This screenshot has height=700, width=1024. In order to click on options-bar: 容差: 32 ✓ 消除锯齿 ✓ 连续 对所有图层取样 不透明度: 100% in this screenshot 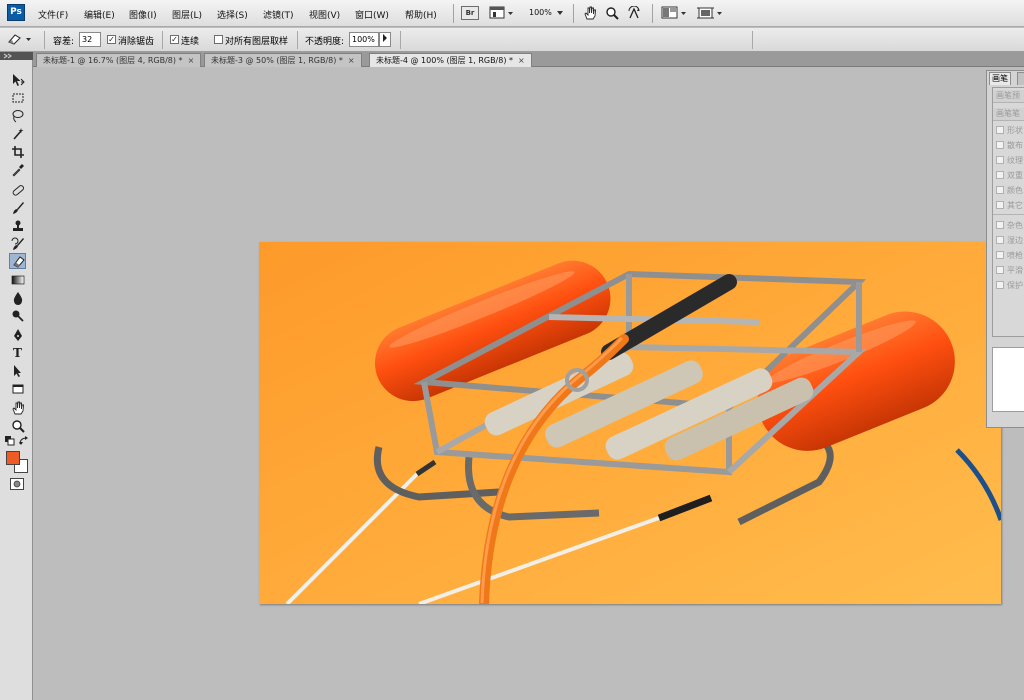, I will do `click(512, 40)`.